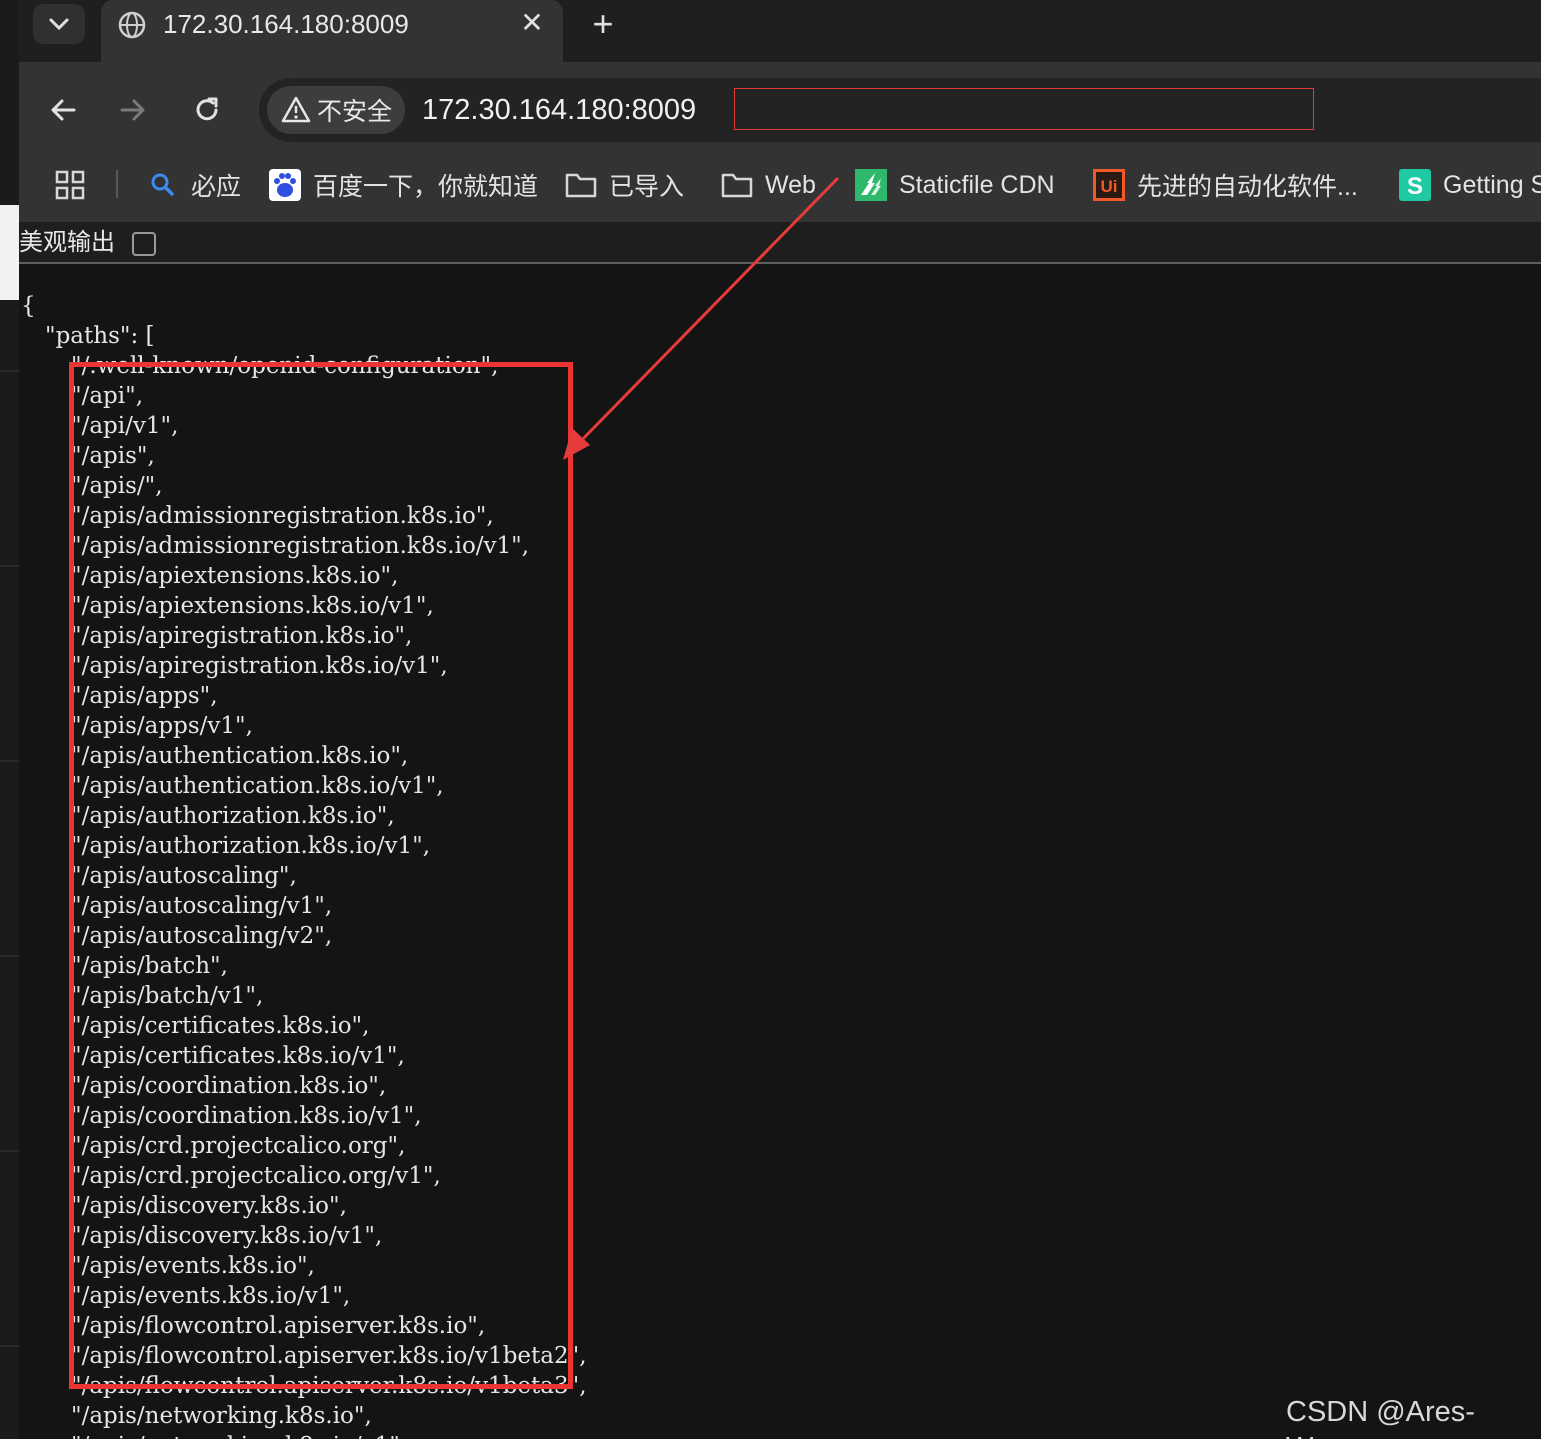 The height and width of the screenshot is (1439, 1541). What do you see at coordinates (242, 636) in the screenshot?
I see `json-path-entry: "/apis/apiregistration.k8s.io",` at bounding box center [242, 636].